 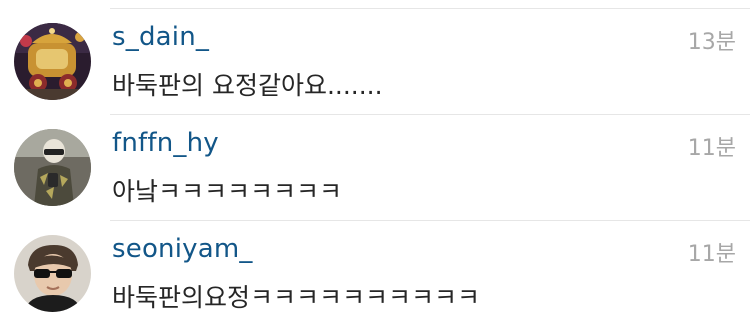 I want to click on username-link: fnffn_hy, so click(x=165, y=143).